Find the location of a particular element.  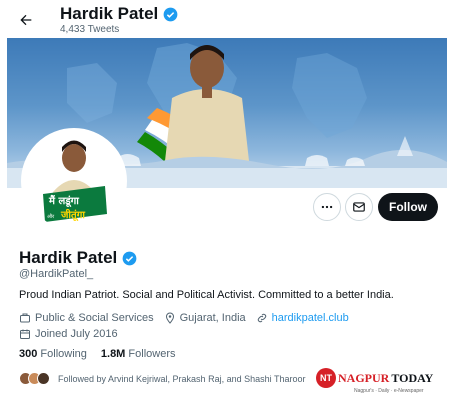

top-name-row: Hardik Patel is located at coordinates (119, 14).